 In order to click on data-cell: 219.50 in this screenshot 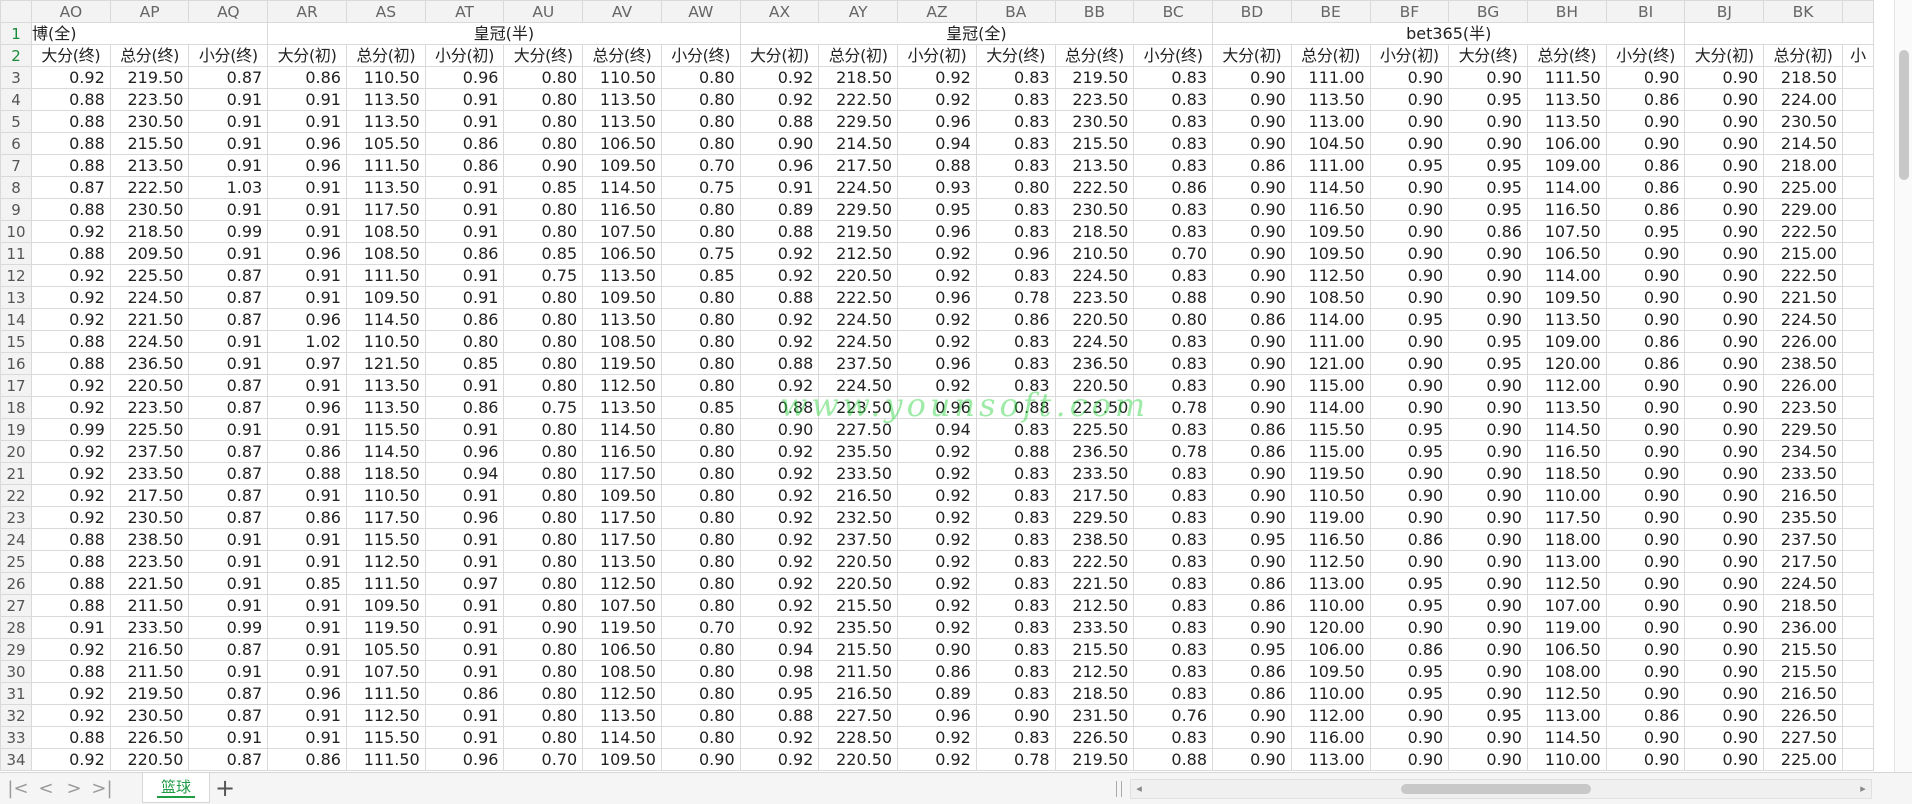, I will do `click(149, 77)`.